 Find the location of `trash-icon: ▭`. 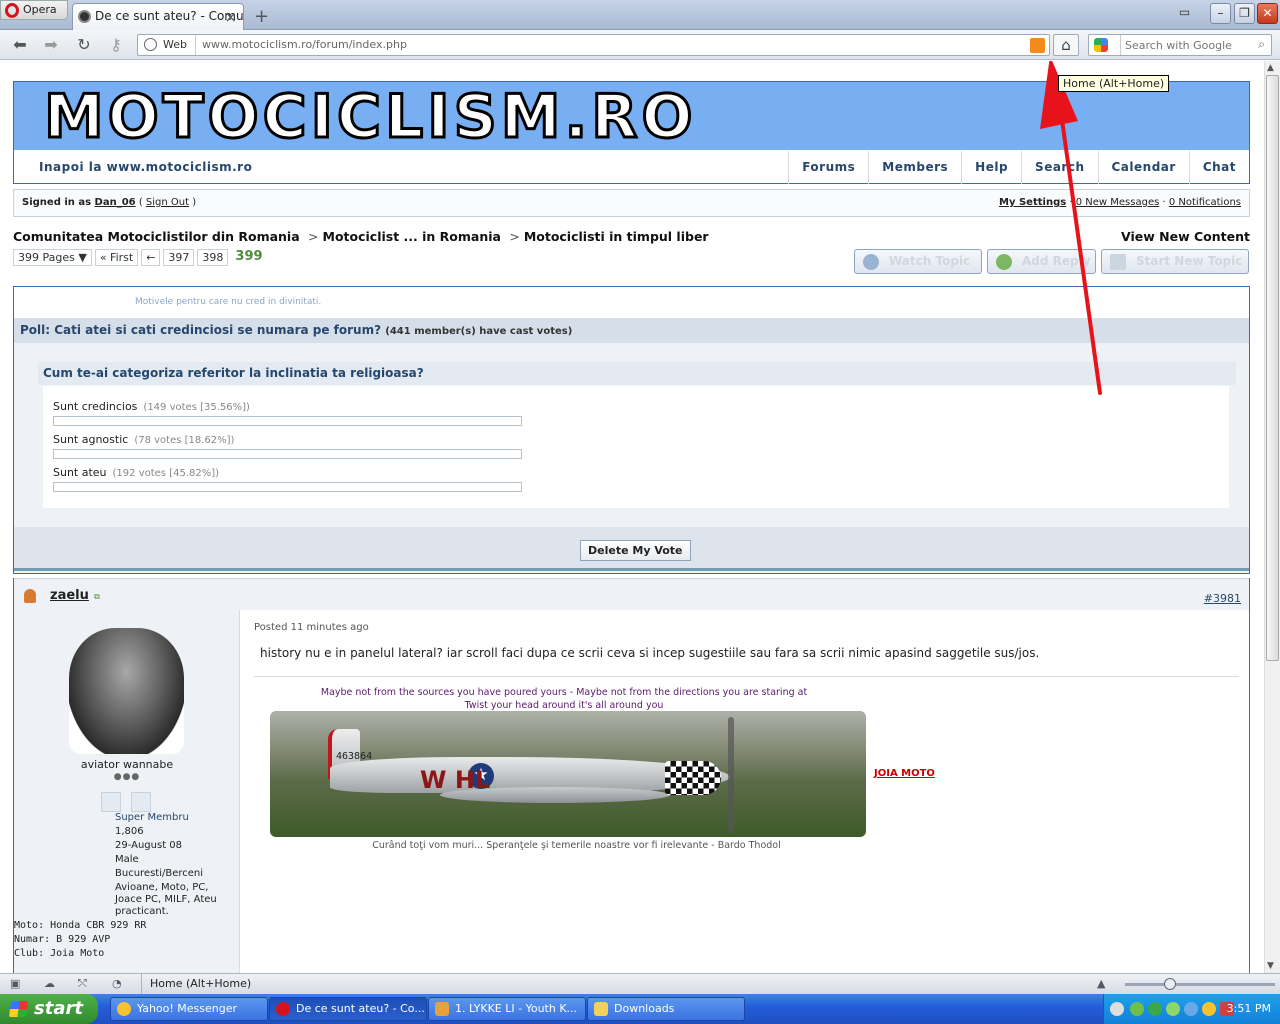

trash-icon: ▭ is located at coordinates (1184, 13).